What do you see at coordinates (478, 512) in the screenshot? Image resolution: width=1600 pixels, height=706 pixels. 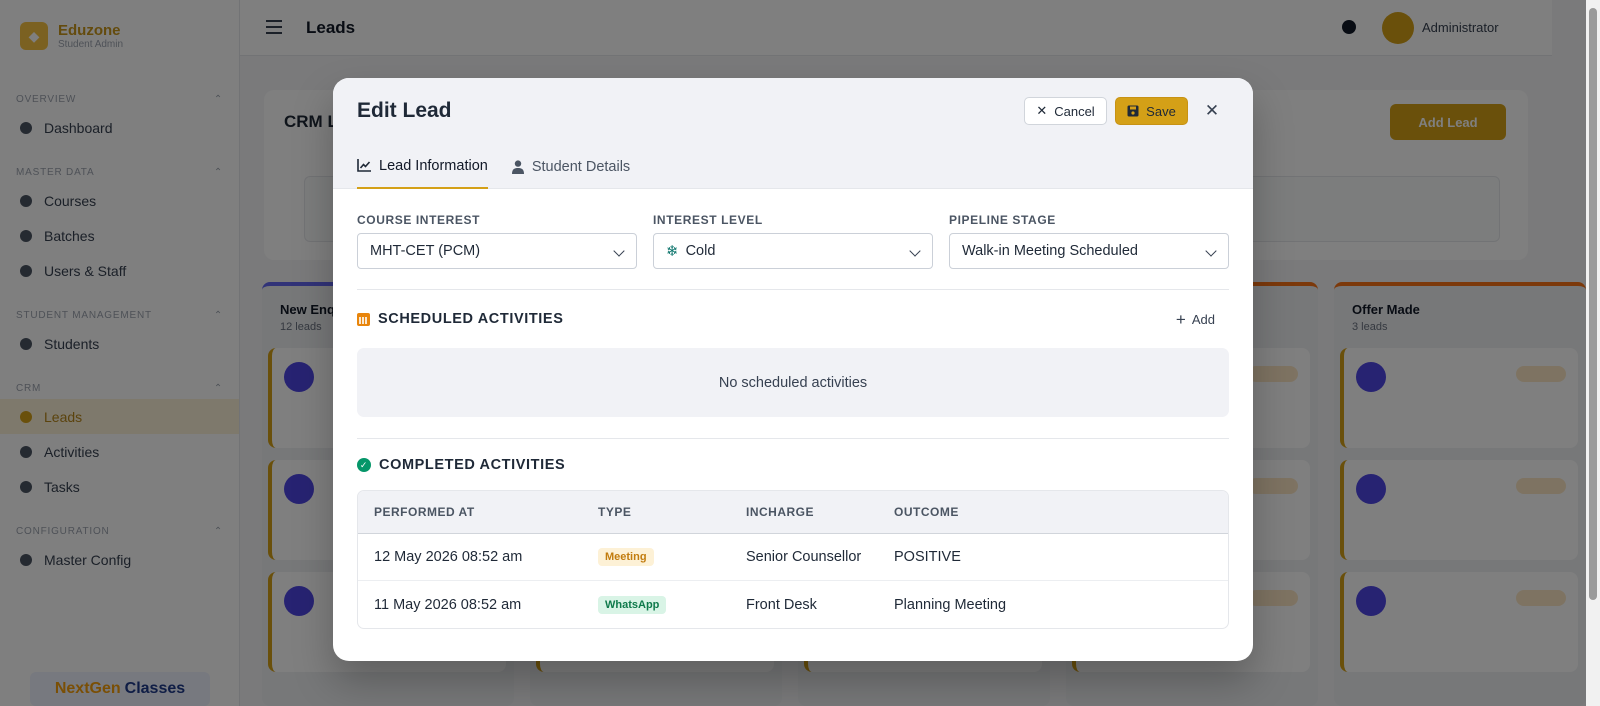 I see `column-performed-at: PERFORMED AT` at bounding box center [478, 512].